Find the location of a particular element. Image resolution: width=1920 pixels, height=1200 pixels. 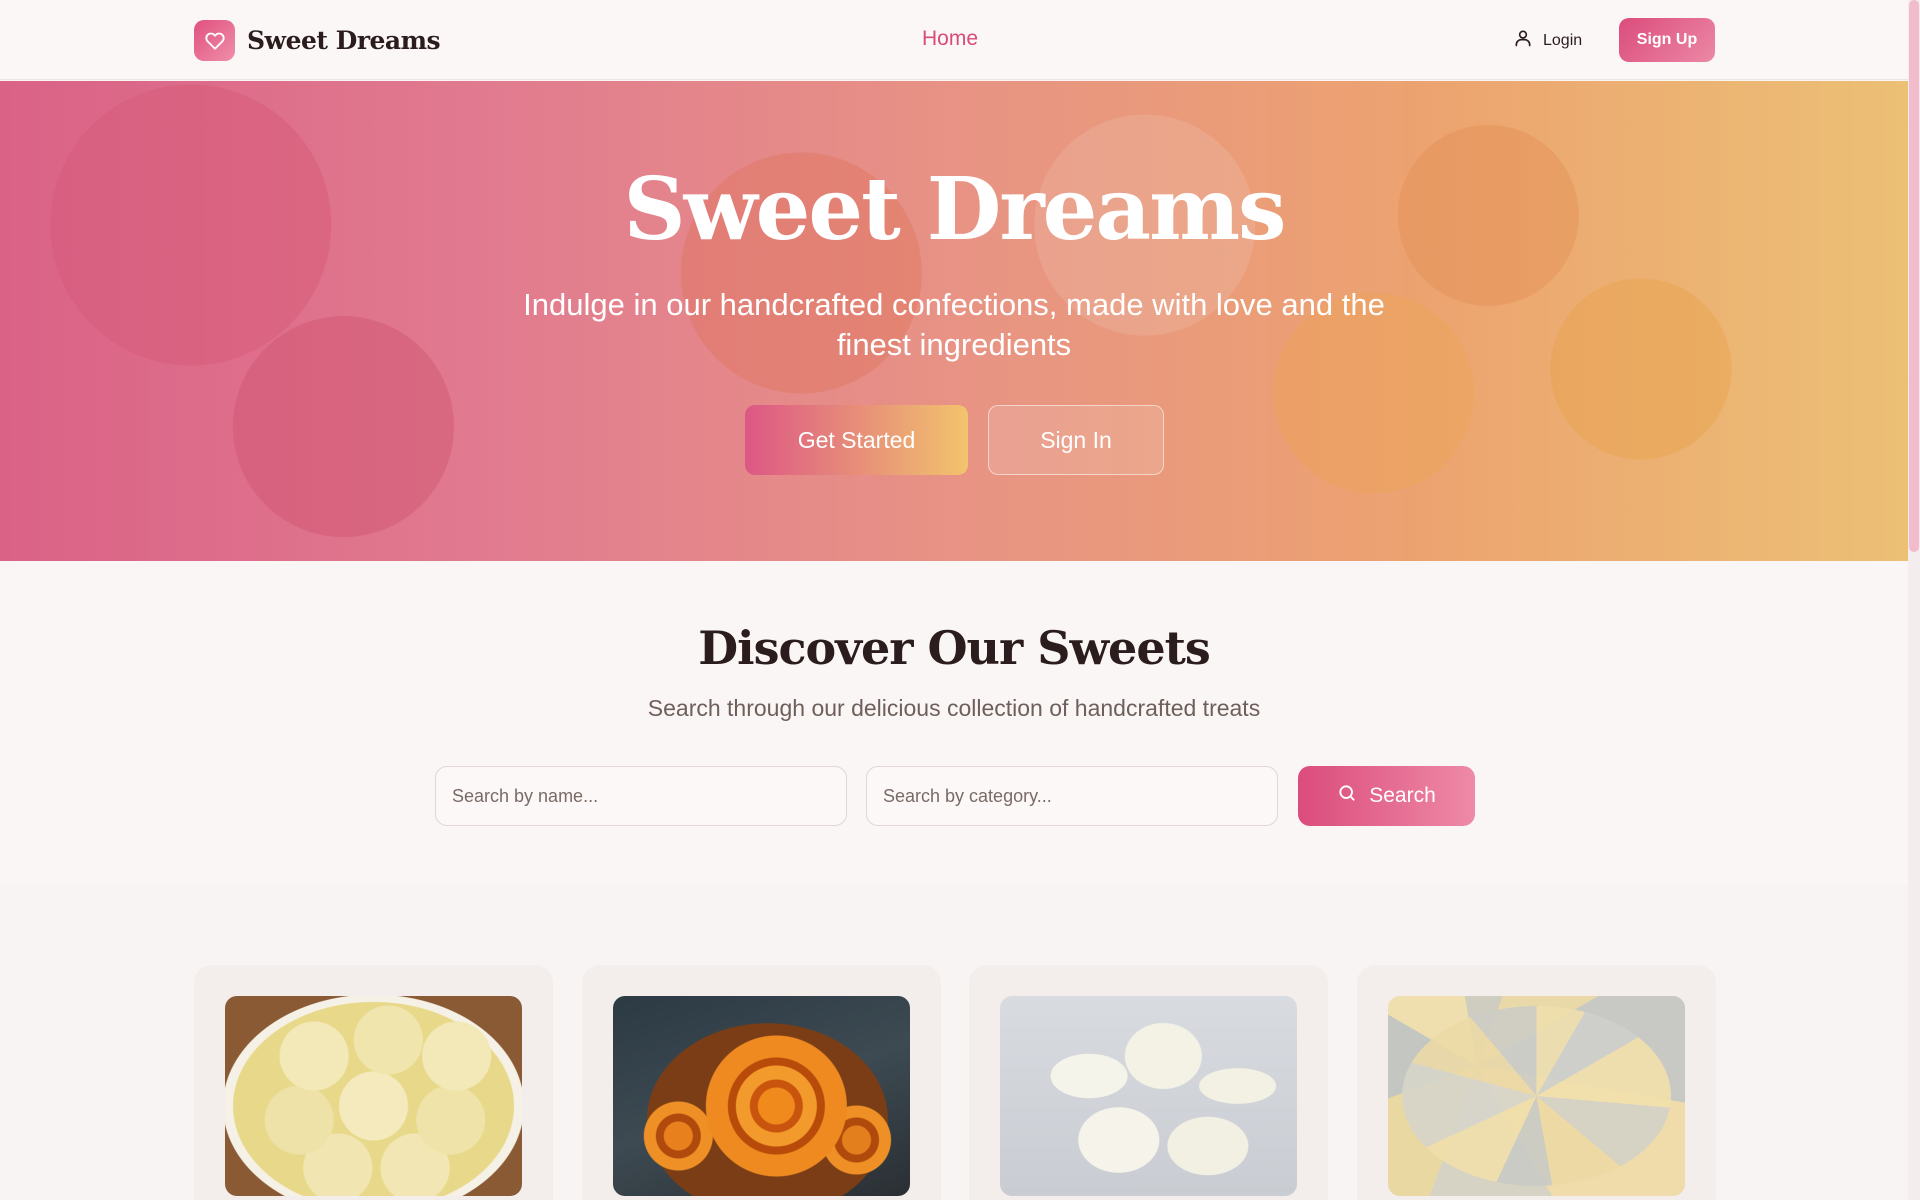

user-icon is located at coordinates (1523, 40).